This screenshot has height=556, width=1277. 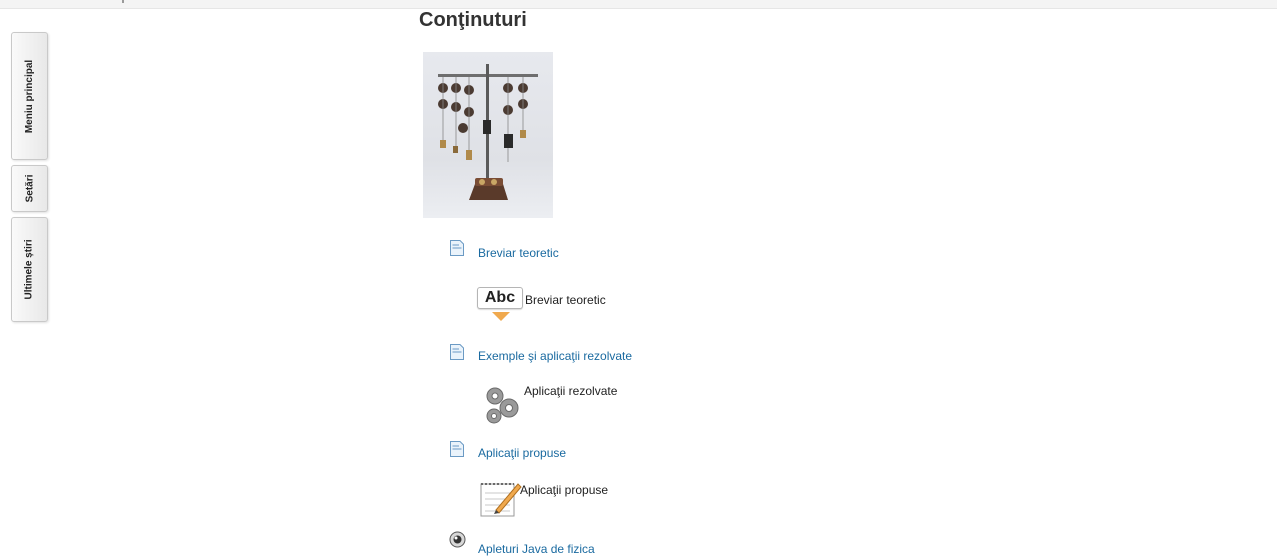 I want to click on sidebar-tab-latest-news: Ultimele știri, so click(x=29, y=269).